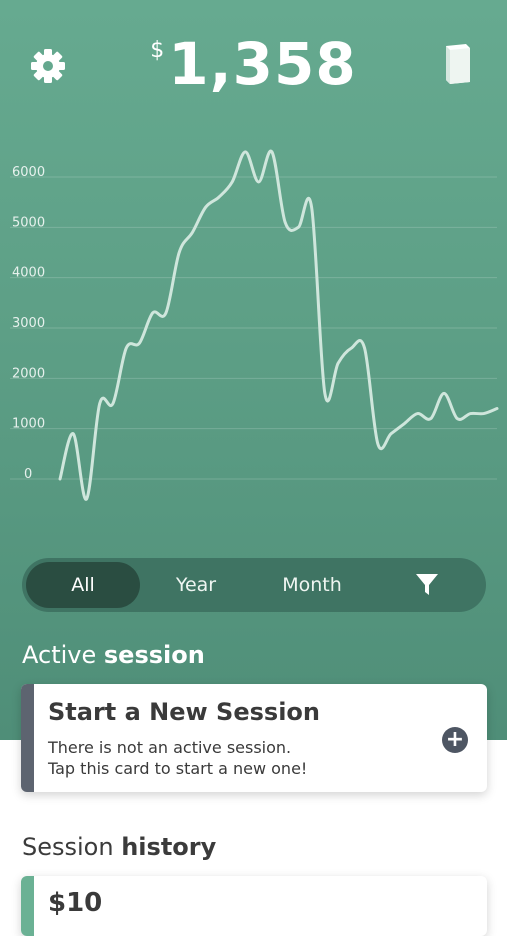 This screenshot has width=507, height=936. I want to click on card-title: Start a New Session, so click(184, 712).